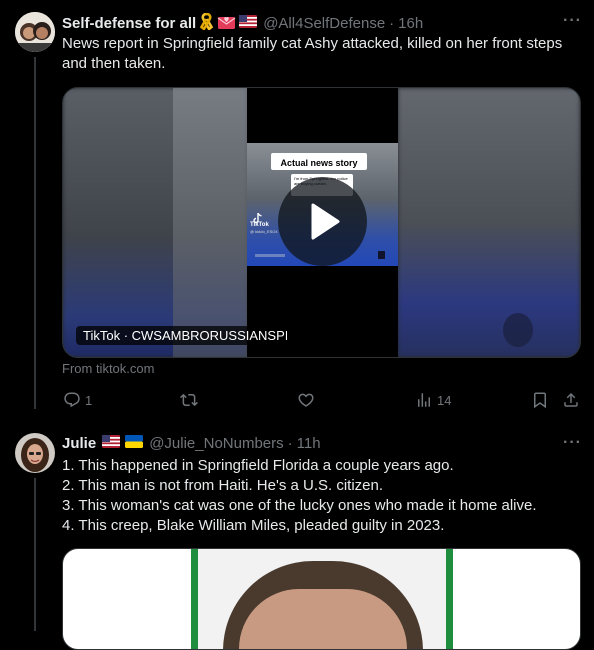 The width and height of the screenshot is (594, 650). What do you see at coordinates (325, 221) in the screenshot?
I see `play-icon` at bounding box center [325, 221].